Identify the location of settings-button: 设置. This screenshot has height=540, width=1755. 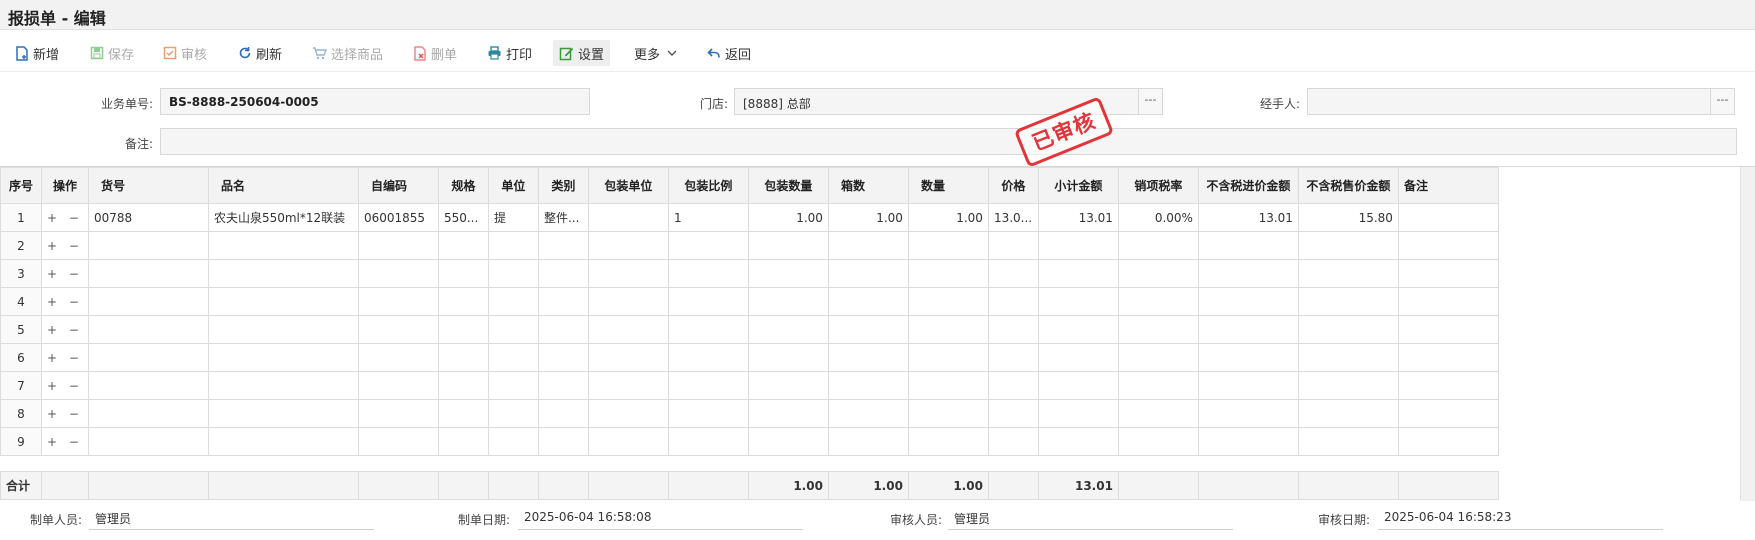
(582, 53).